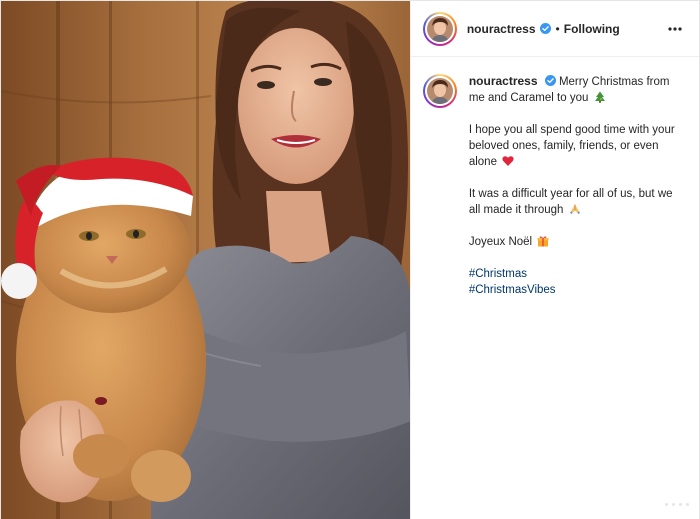  I want to click on following-button: Following, so click(592, 29).